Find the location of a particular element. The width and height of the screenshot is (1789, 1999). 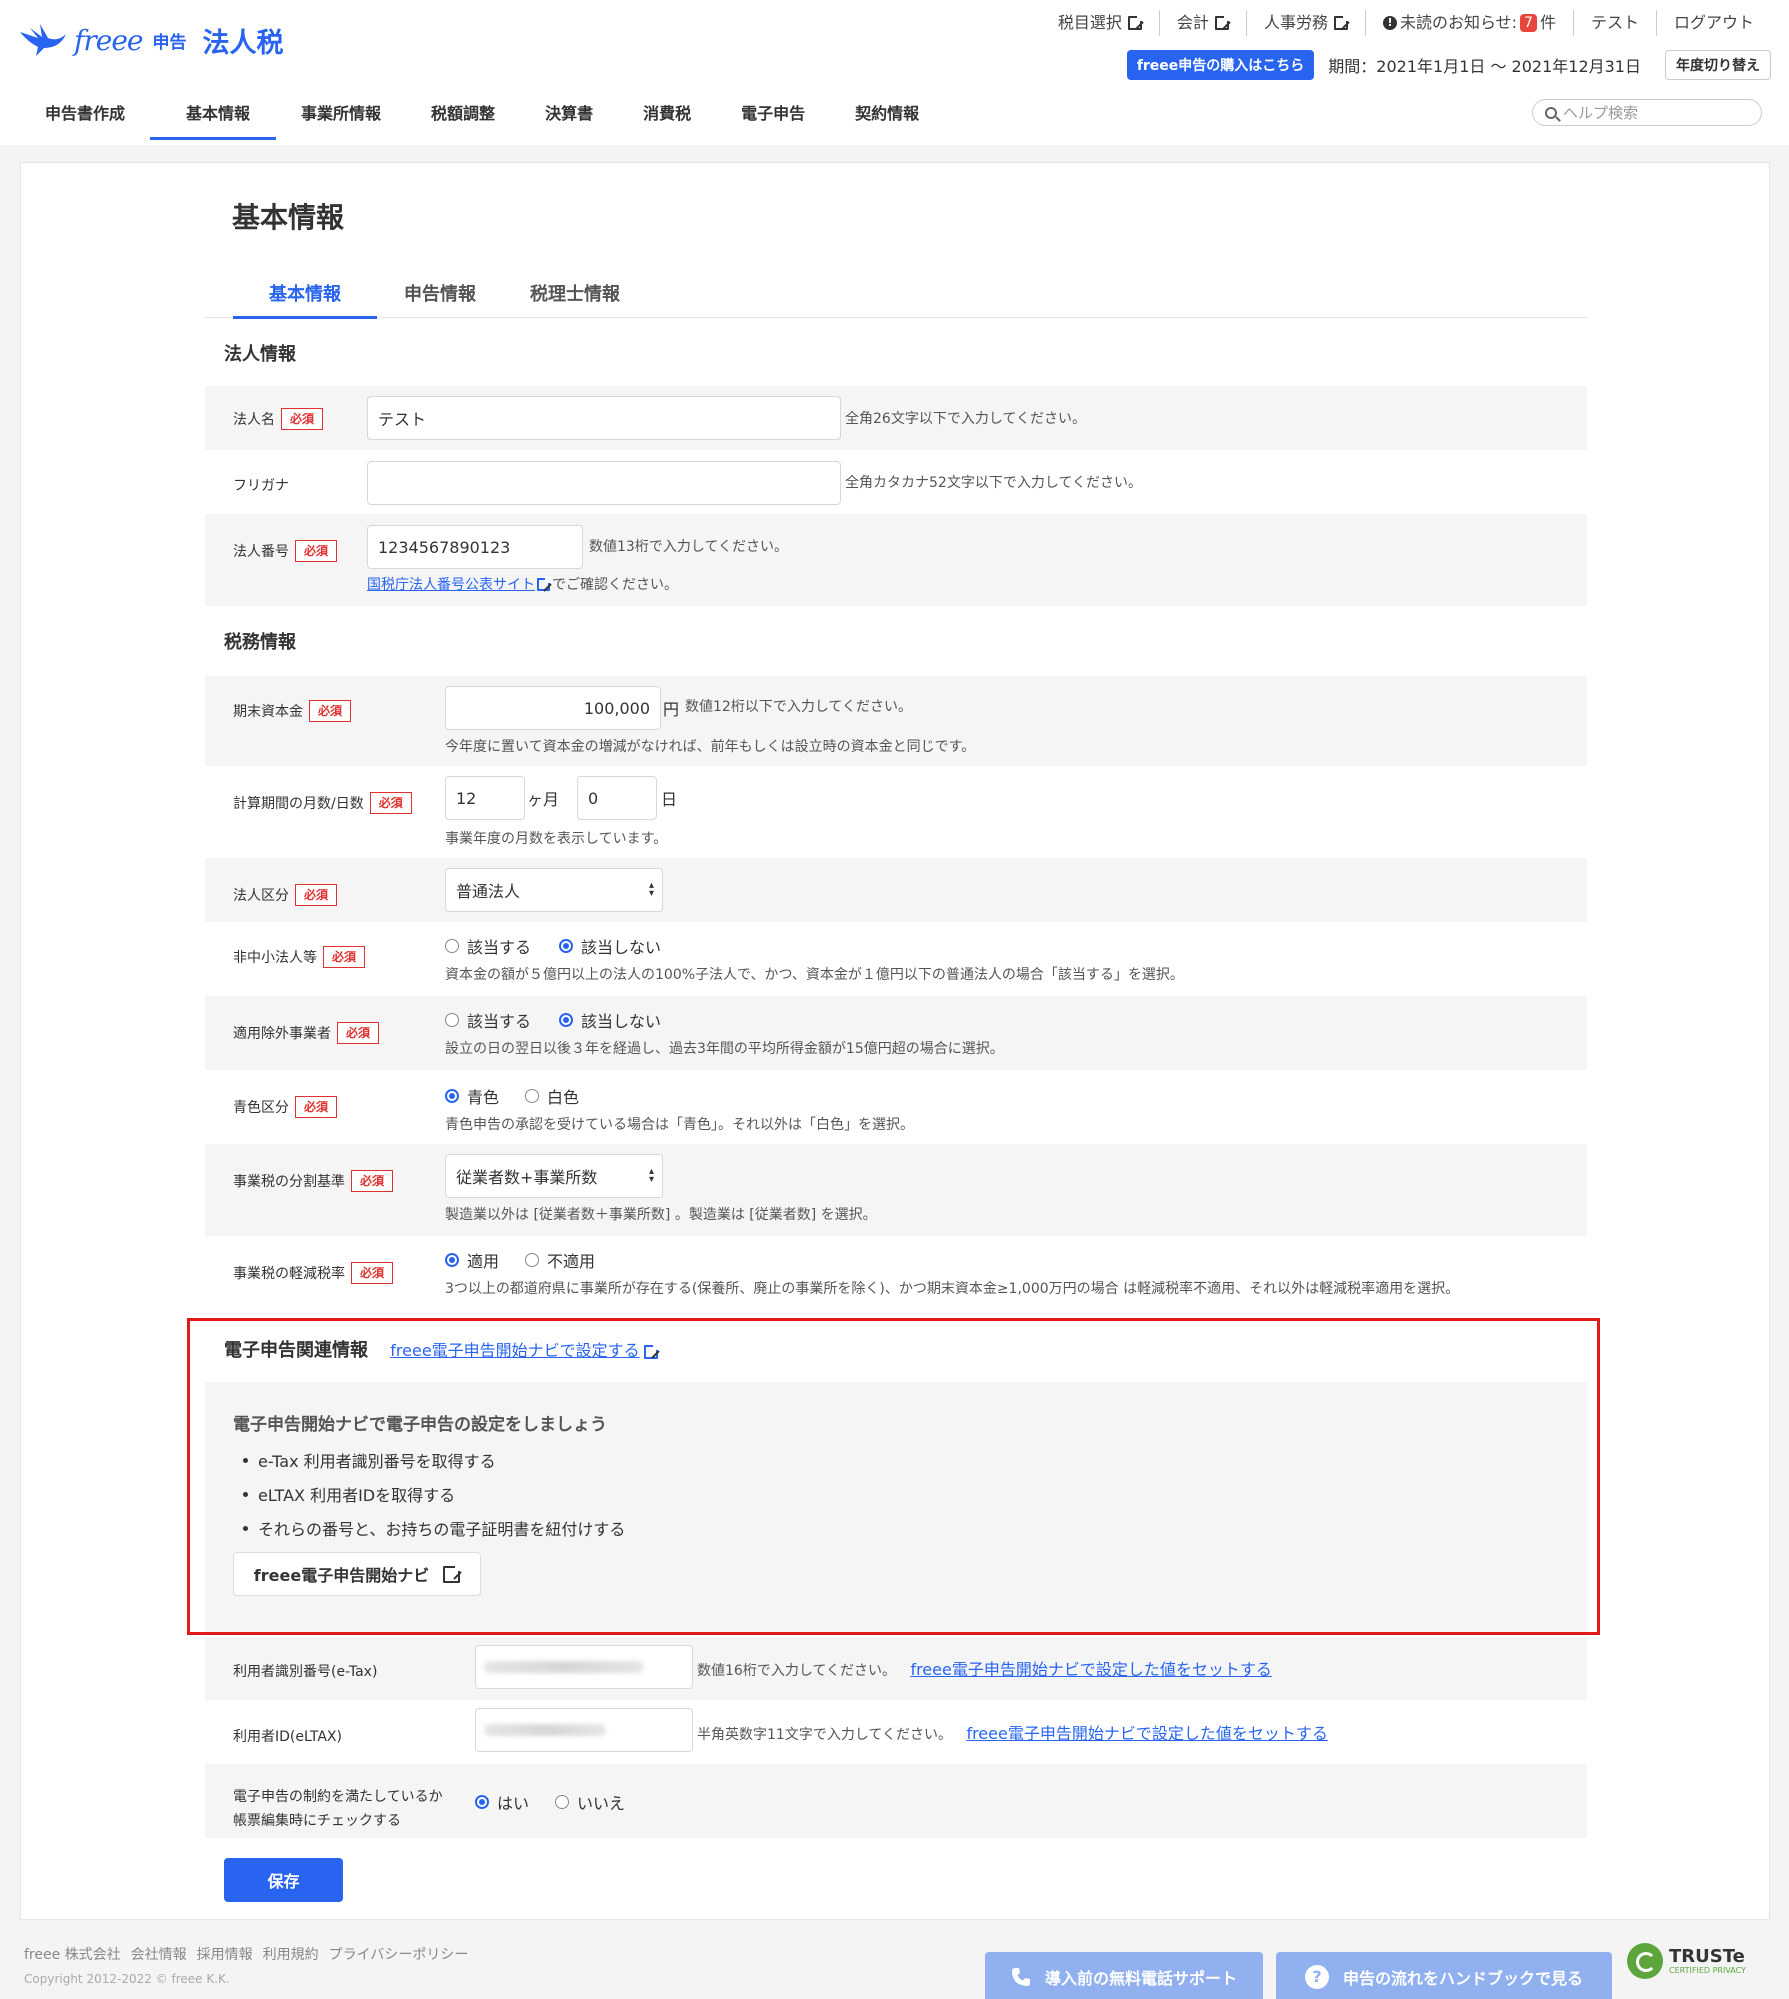

non-sme-no-radio: 該当しない is located at coordinates (610, 946).